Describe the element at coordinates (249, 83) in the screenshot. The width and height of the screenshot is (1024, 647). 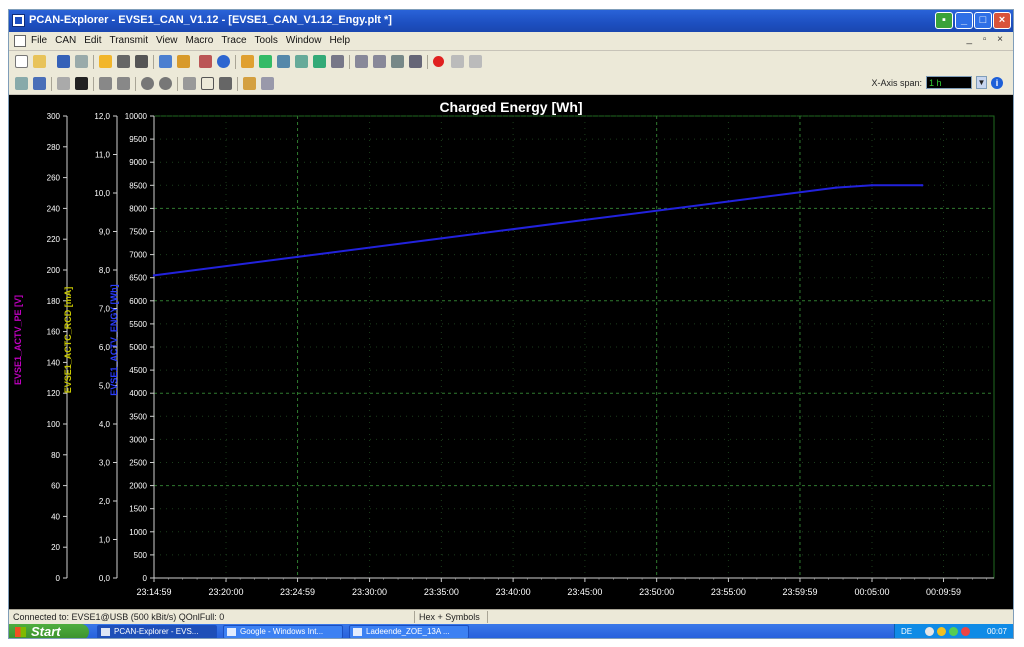
I see `copy-image-icon` at that location.